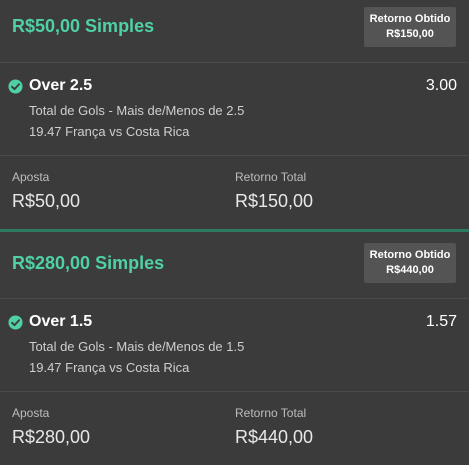 The image size is (469, 465). What do you see at coordinates (410, 34) in the screenshot?
I see `badge-value: R$150,00` at bounding box center [410, 34].